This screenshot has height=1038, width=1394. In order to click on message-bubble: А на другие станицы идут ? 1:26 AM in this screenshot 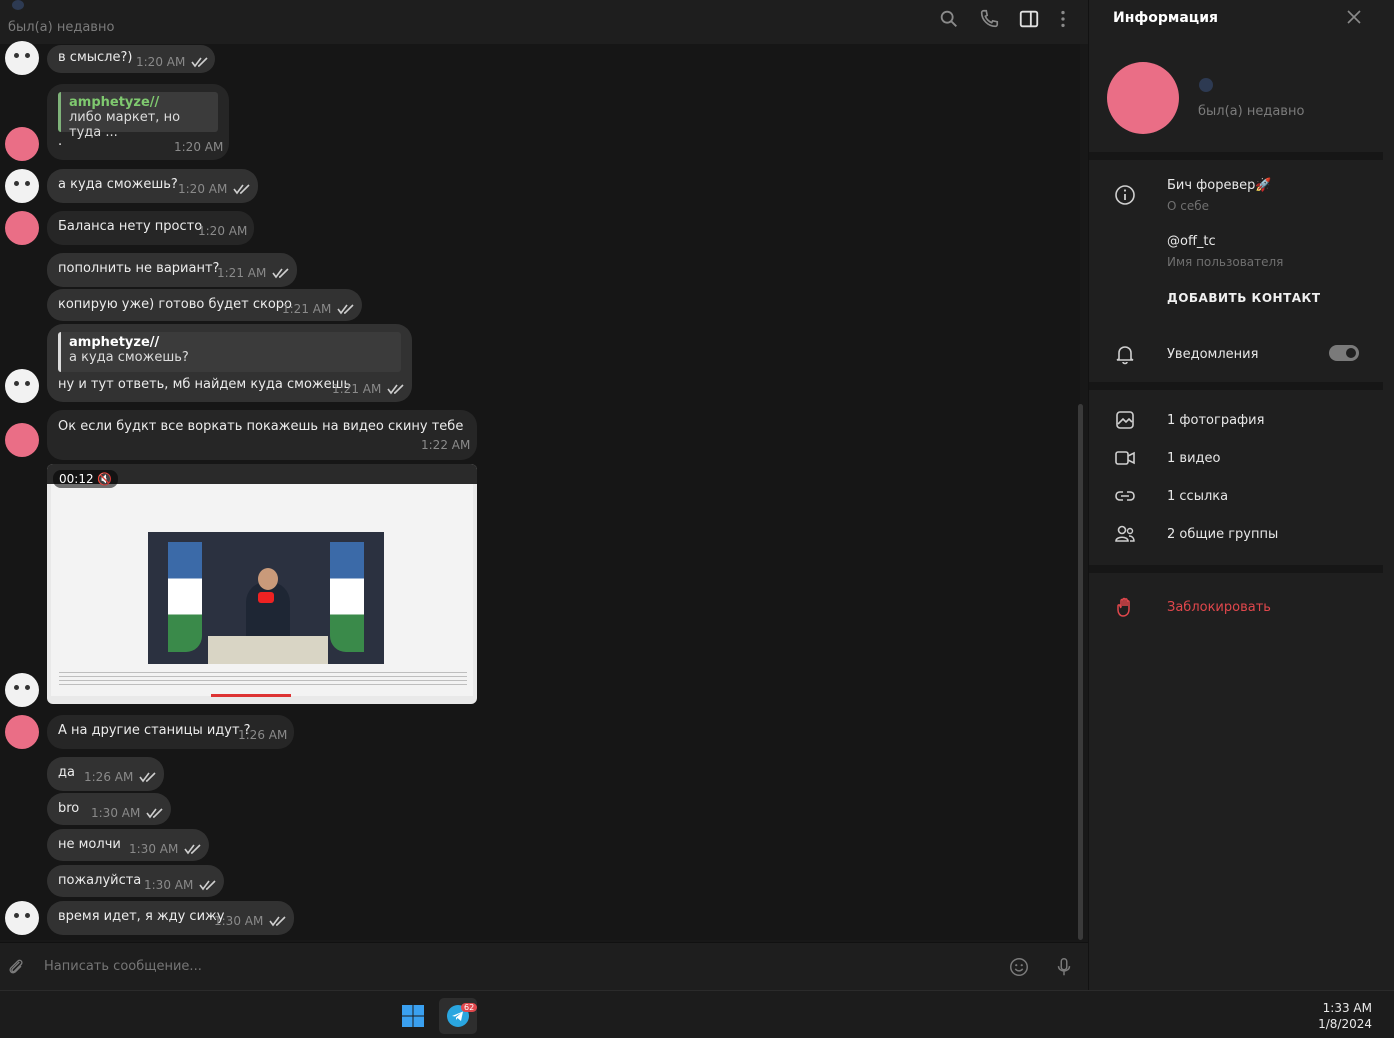, I will do `click(170, 732)`.